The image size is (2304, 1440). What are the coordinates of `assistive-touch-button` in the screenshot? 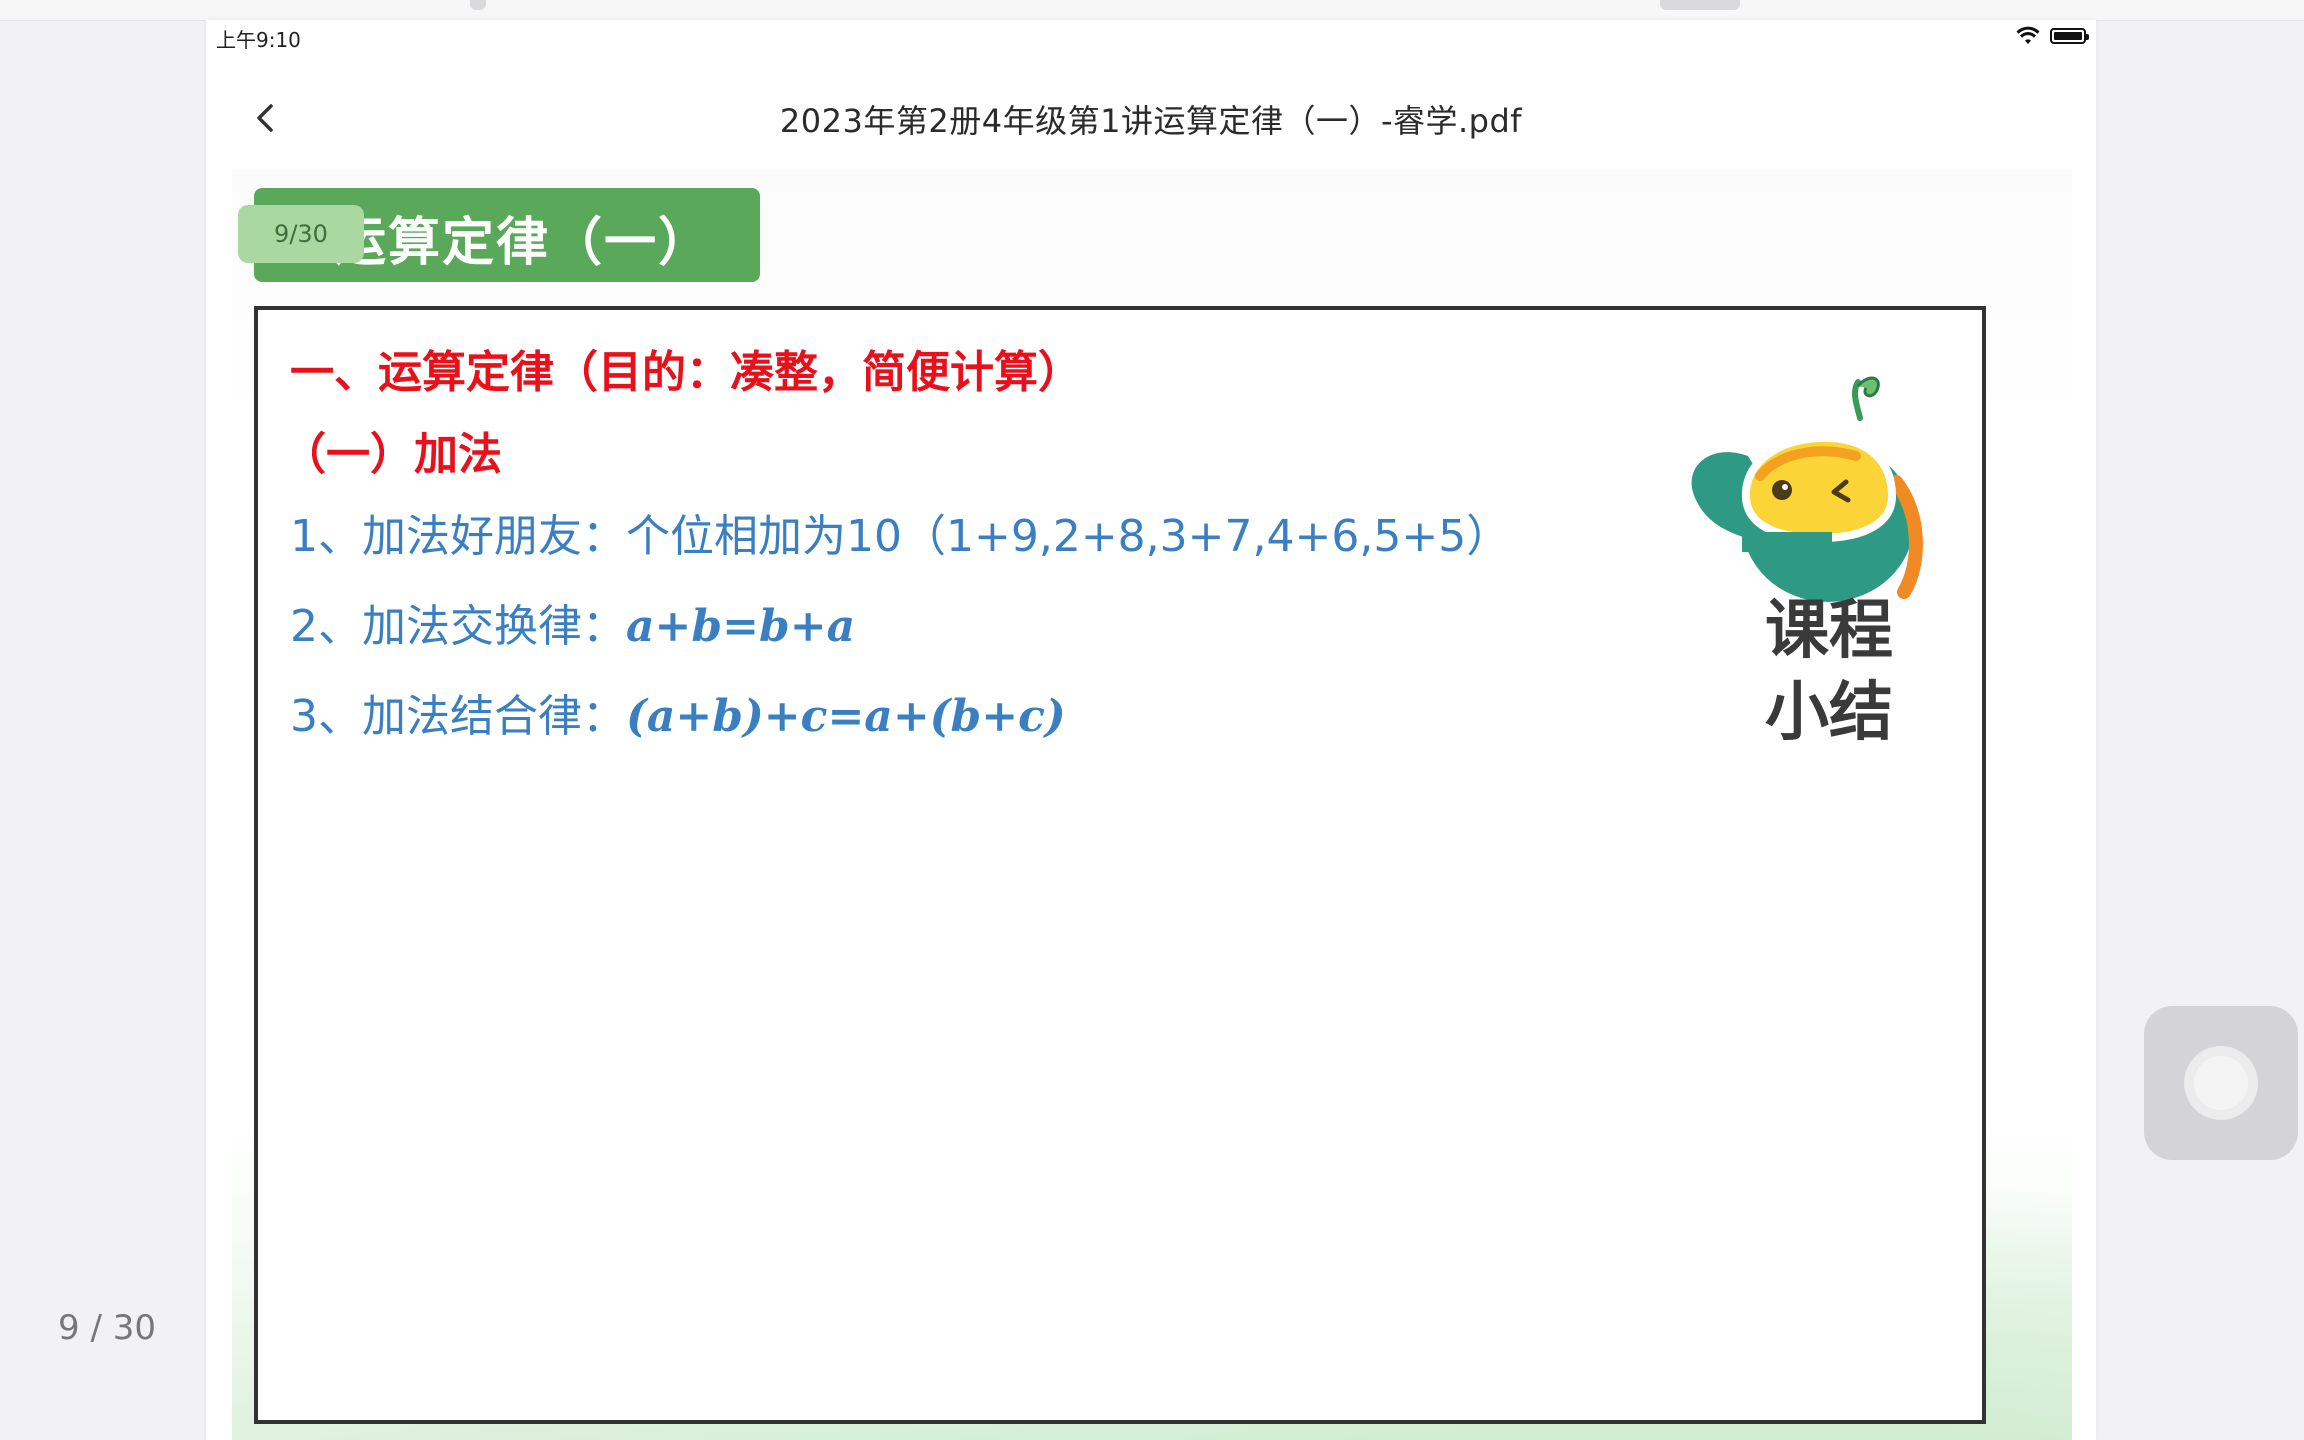 It's located at (2221, 1083).